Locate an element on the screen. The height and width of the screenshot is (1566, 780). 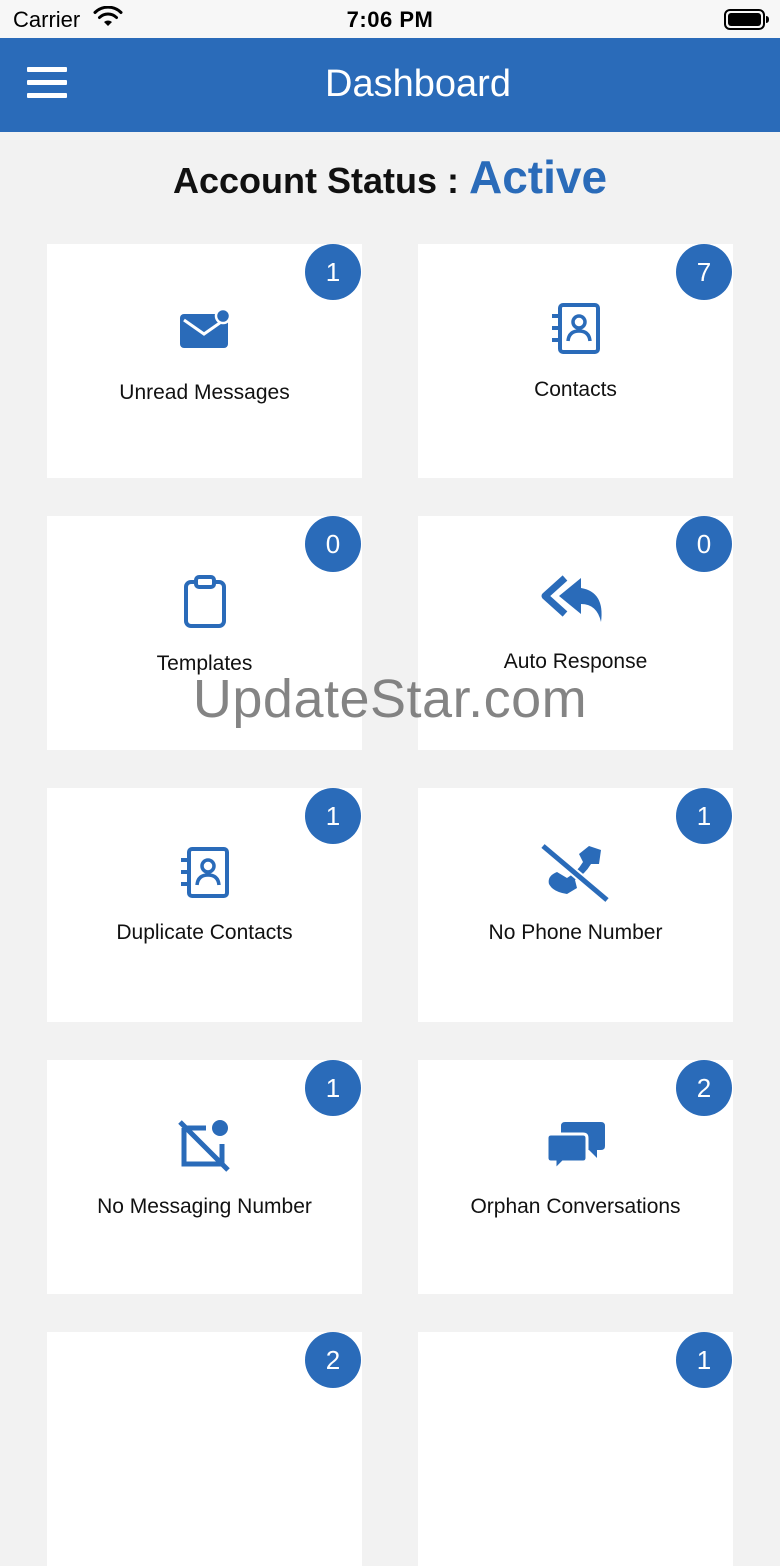
tile-orphan-conversations: 2 Orphan Conversations is located at coordinates (575, 1177).